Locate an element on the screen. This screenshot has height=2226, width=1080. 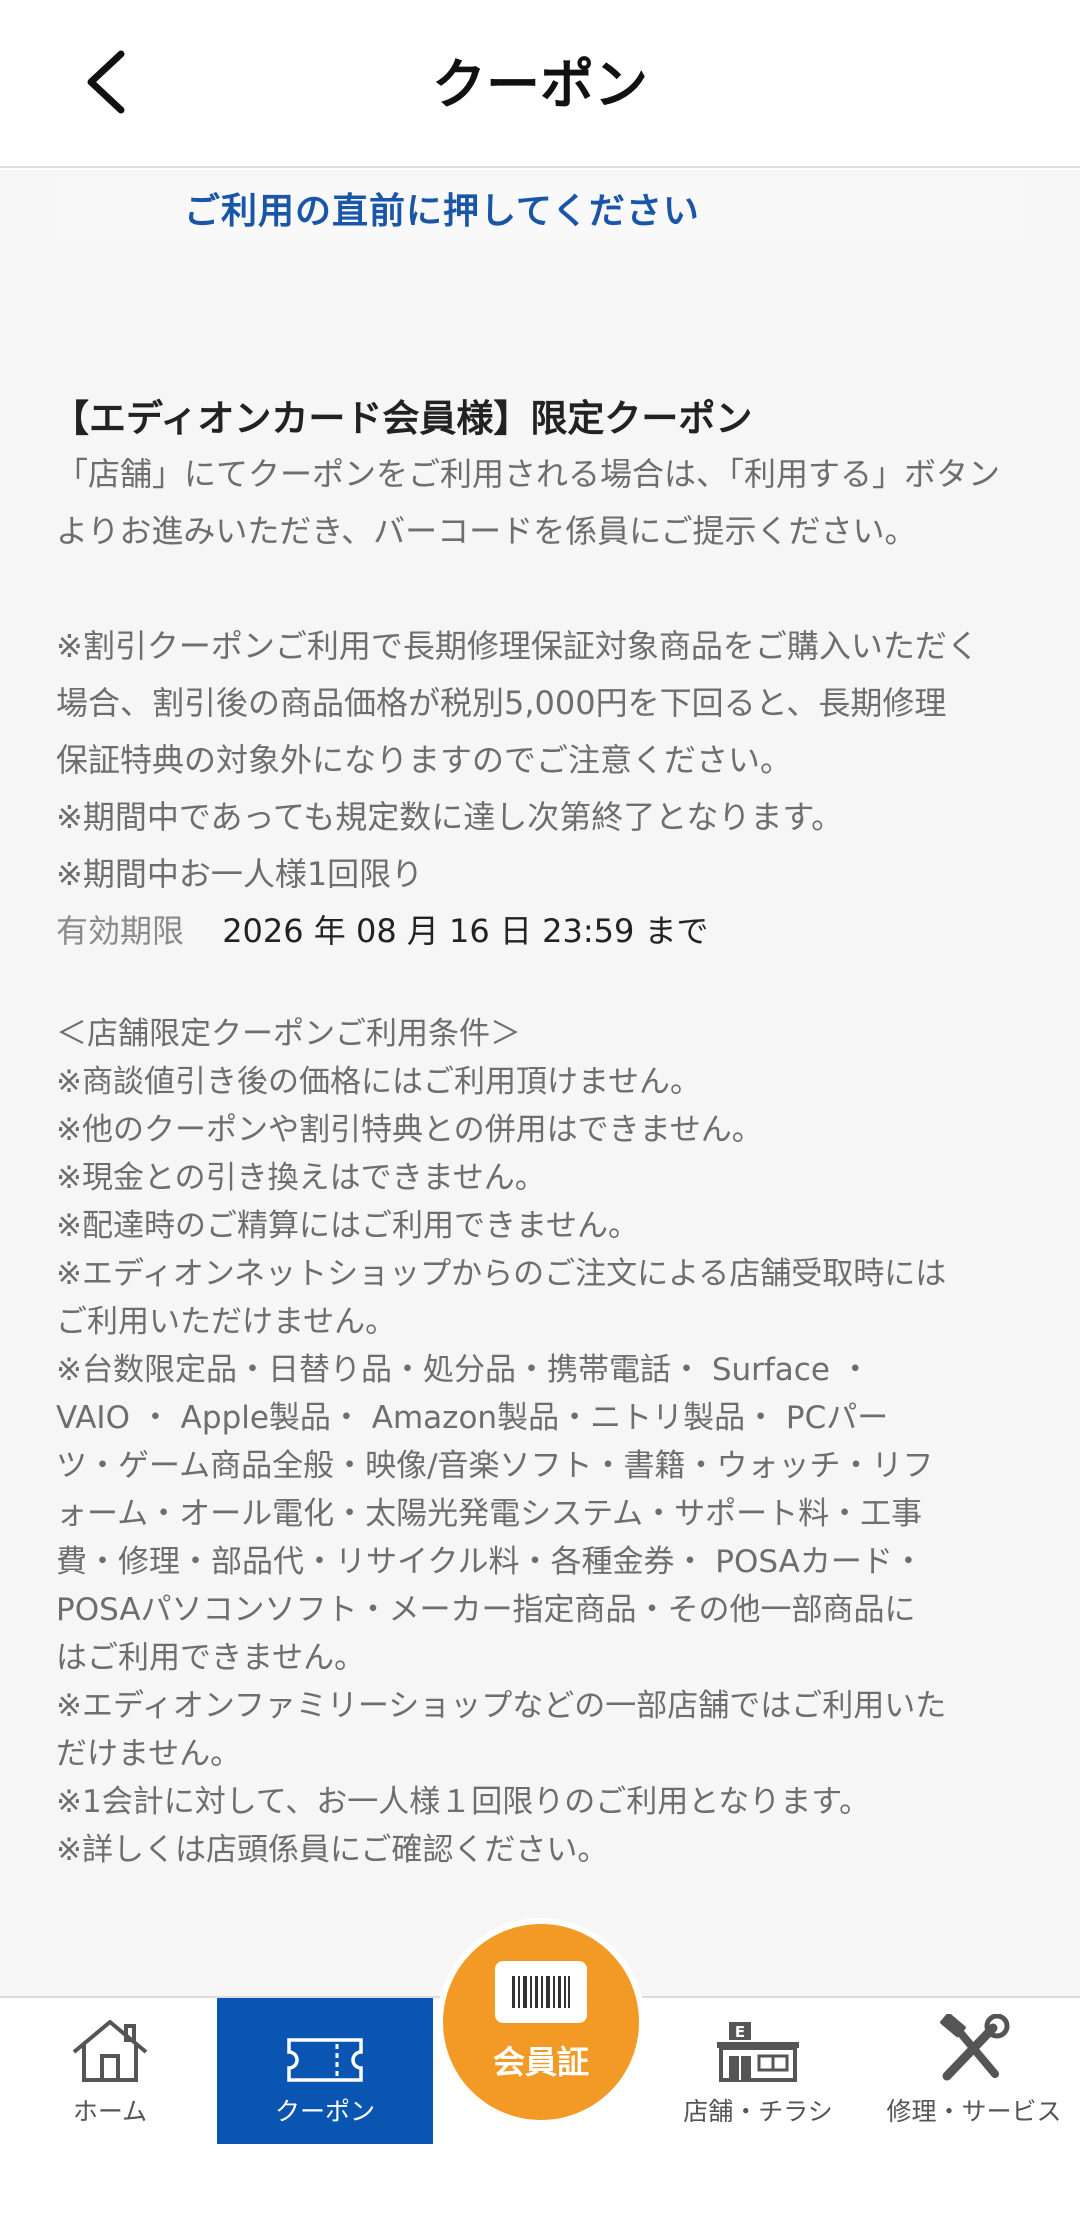
member-card-button: 会員証 is located at coordinates (541, 2022).